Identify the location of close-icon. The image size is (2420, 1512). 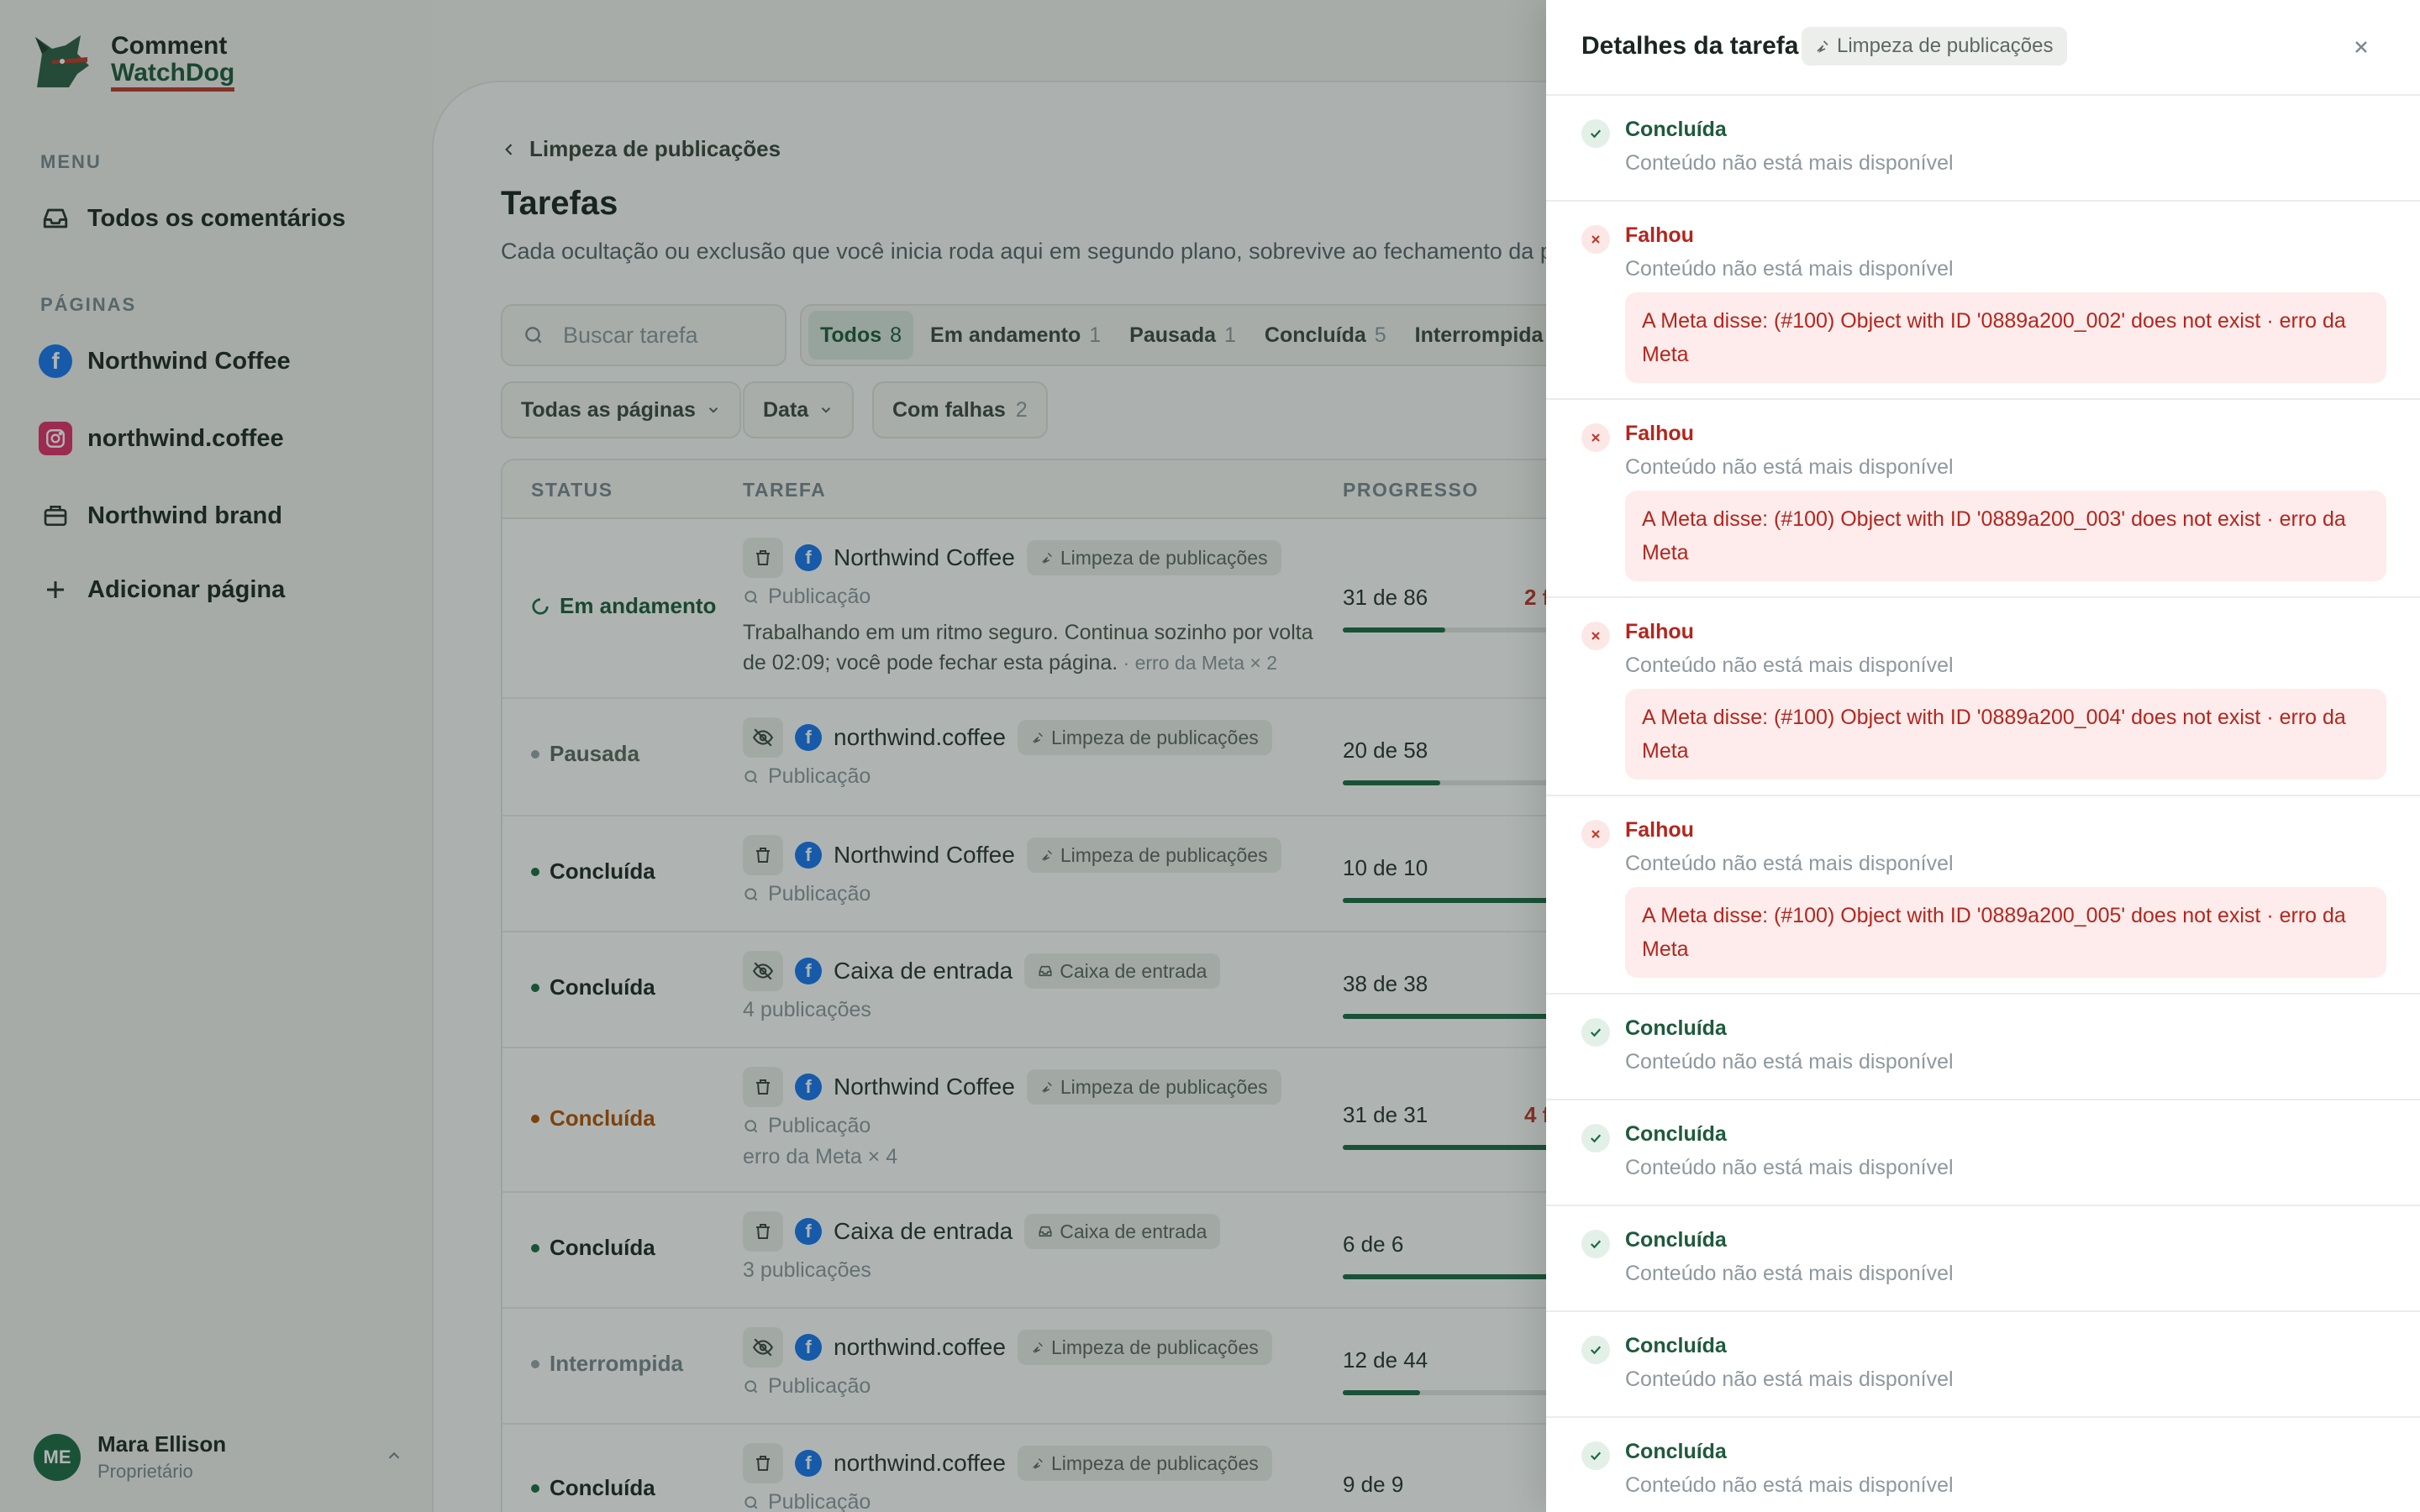
(2361, 47).